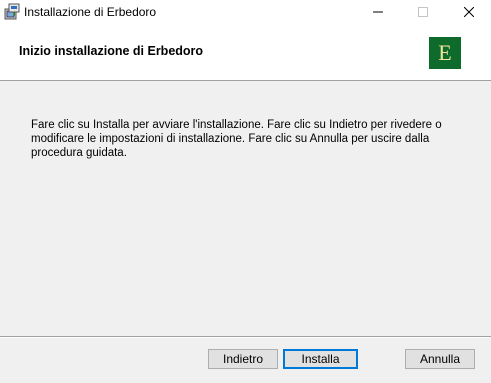  I want to click on page-title: Inizio installazione di Erbedoro, so click(111, 51).